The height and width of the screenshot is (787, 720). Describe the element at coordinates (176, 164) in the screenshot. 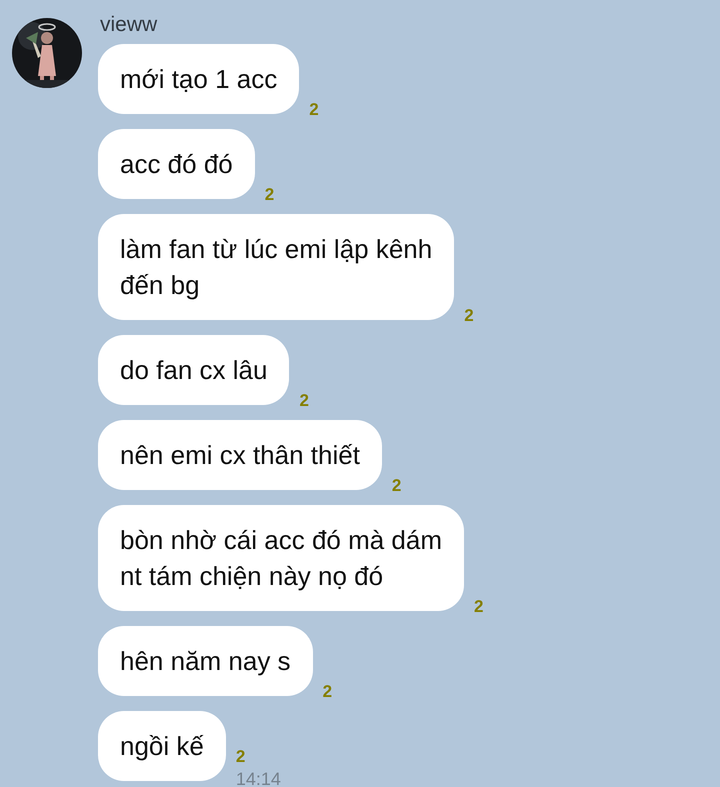

I see `message-bubble: acc đó đó` at that location.